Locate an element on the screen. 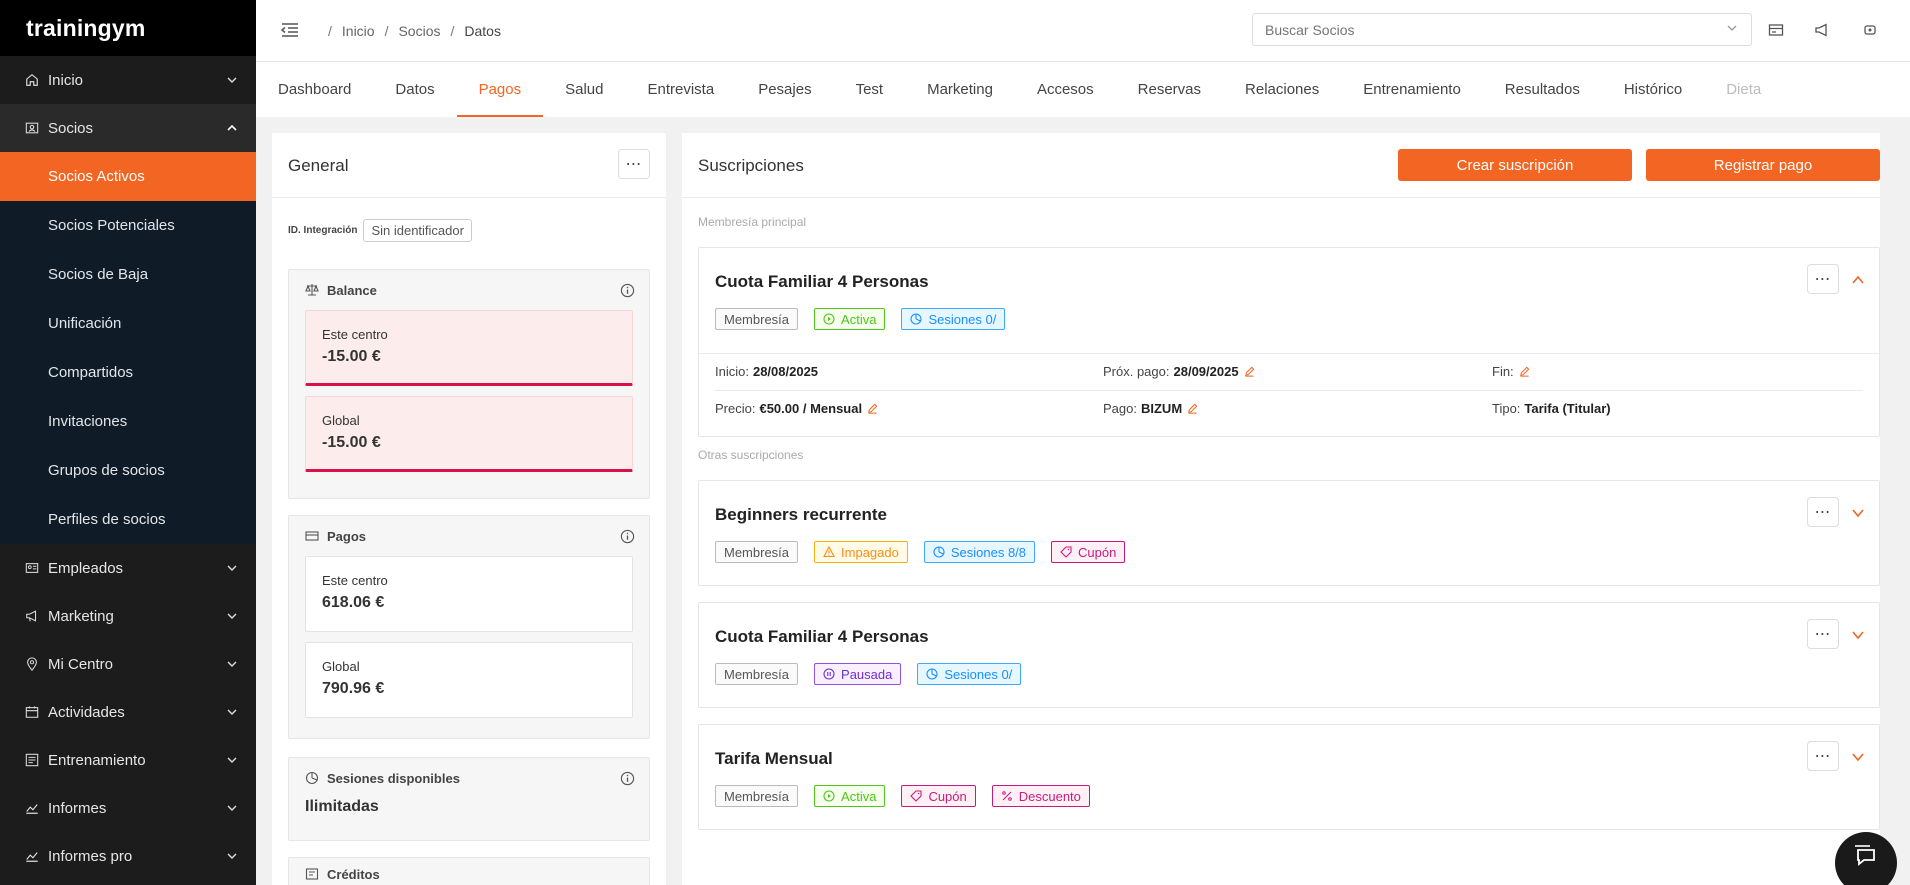 This screenshot has width=1910, height=885. sidebar-subitem-socios-baja: Socios de Baja is located at coordinates (128, 274).